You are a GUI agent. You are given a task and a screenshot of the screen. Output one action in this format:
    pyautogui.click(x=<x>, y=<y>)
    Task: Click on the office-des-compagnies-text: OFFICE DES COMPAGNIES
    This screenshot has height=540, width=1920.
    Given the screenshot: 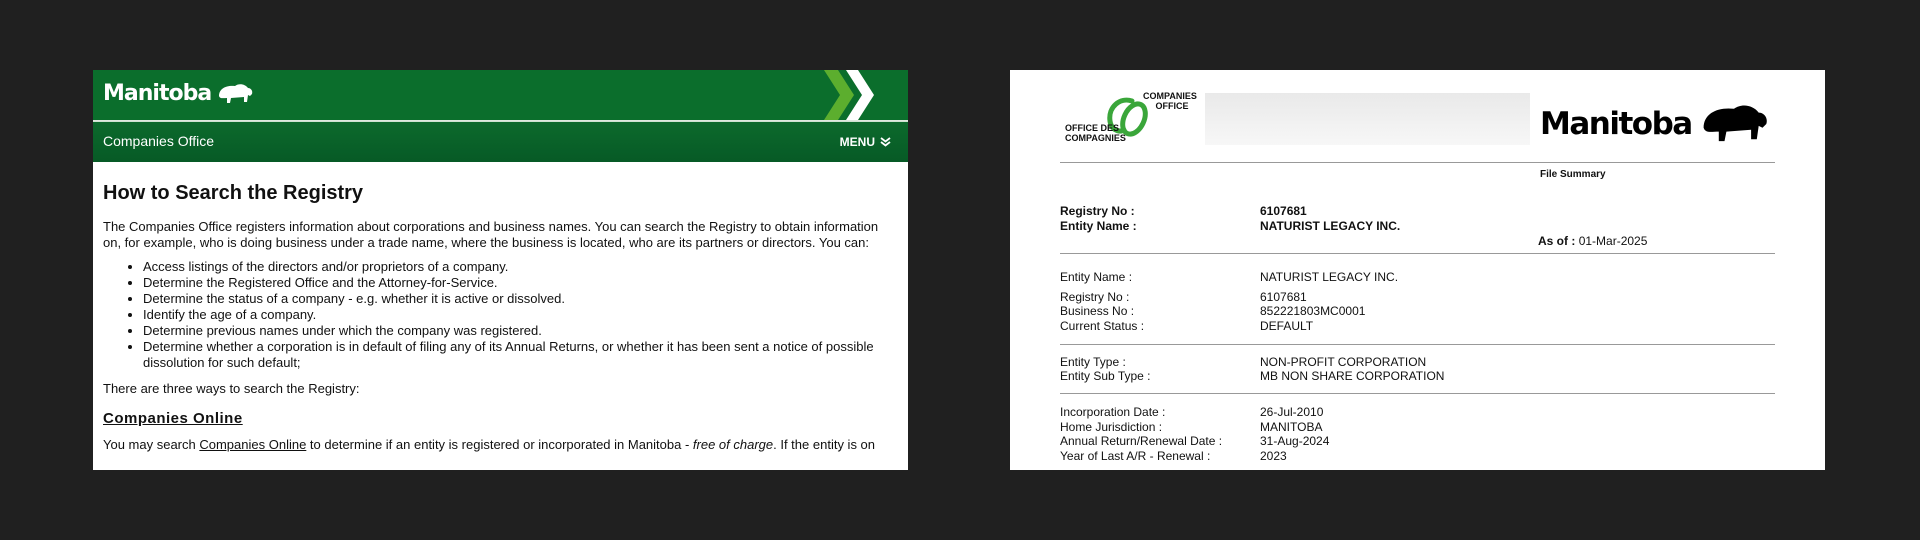 What is the action you would take?
    pyautogui.click(x=1095, y=133)
    